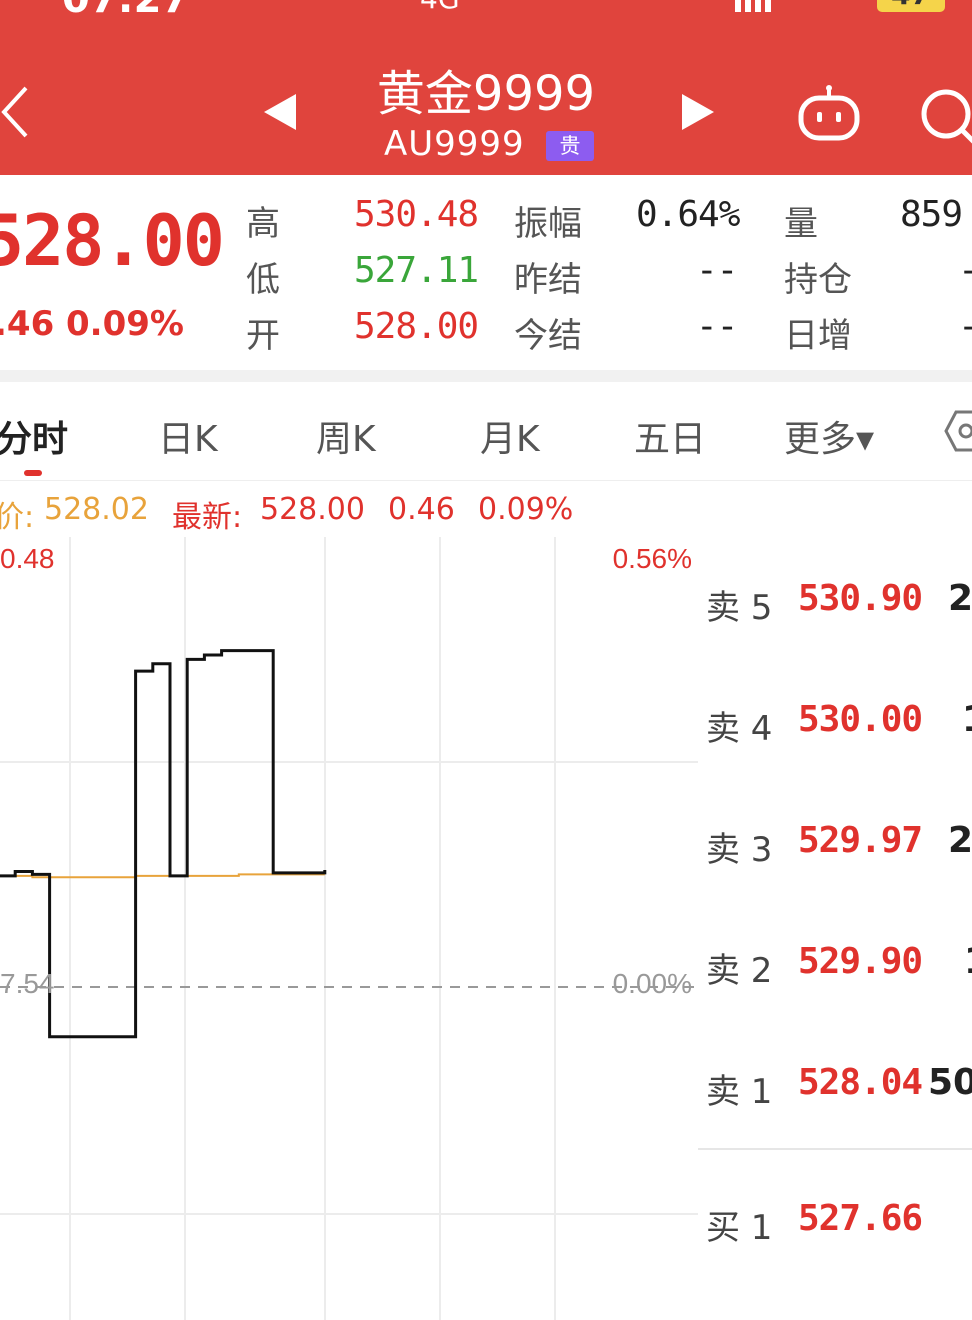  Describe the element at coordinates (801, 224) in the screenshot. I see `stat-label-volume: 量` at that location.